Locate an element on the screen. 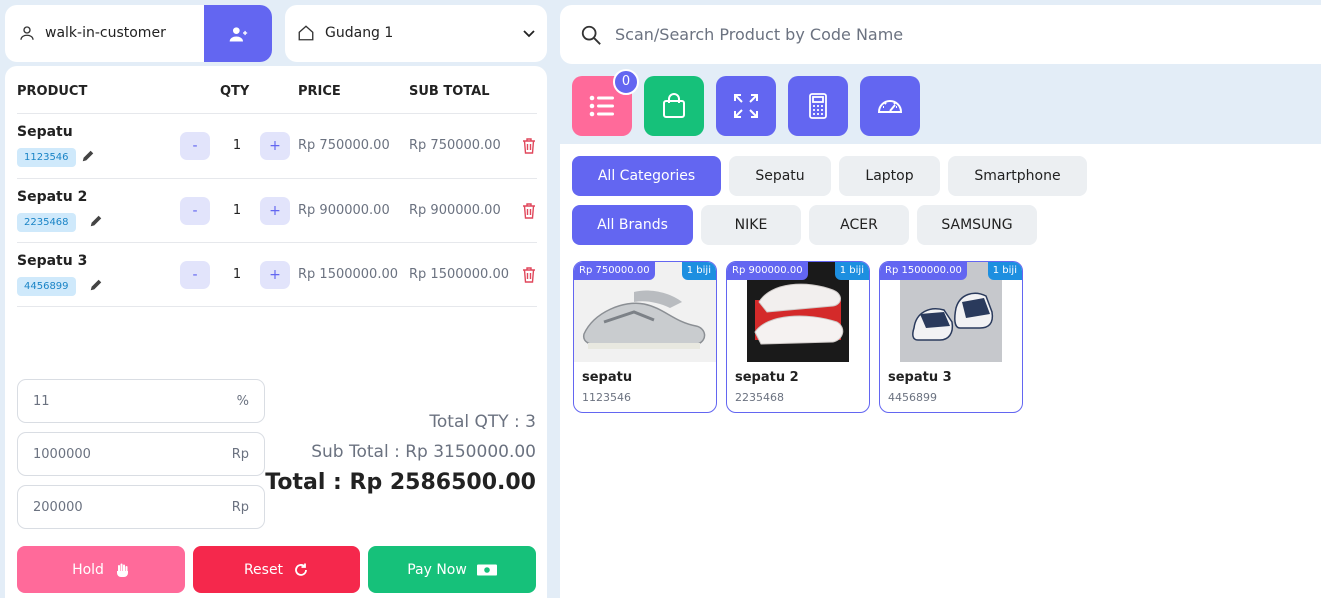 This screenshot has width=1321, height=598. category-all: All Categories is located at coordinates (646, 176).